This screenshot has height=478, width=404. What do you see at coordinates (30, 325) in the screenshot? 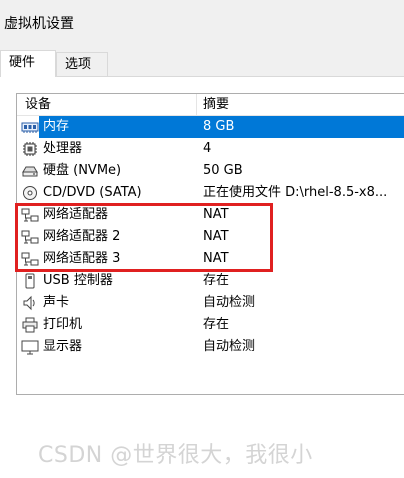
I see `printer-icon` at bounding box center [30, 325].